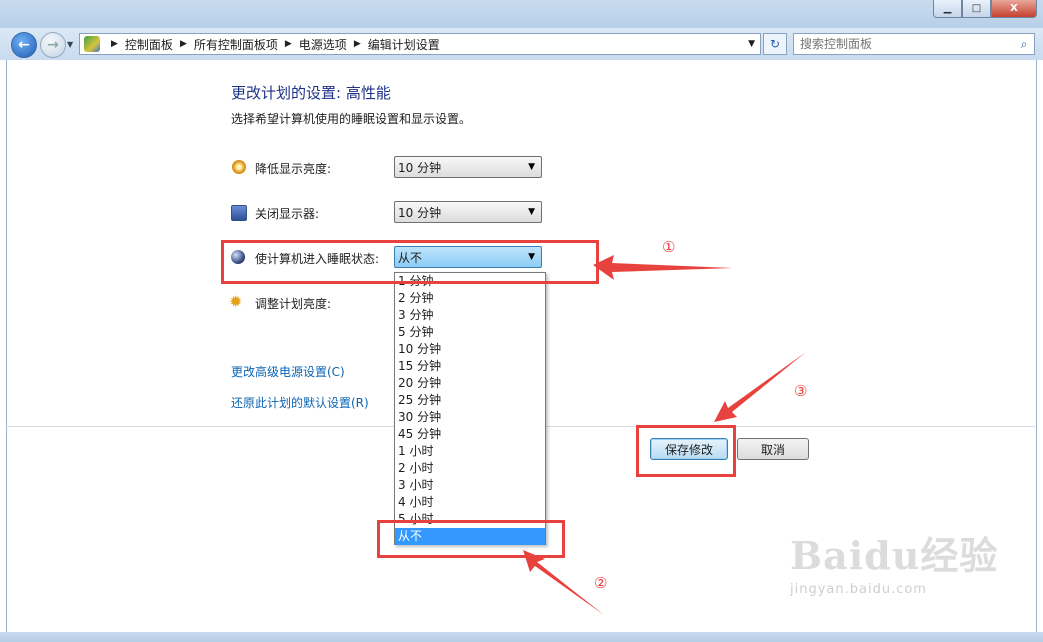 Image resolution: width=1043 pixels, height=642 pixels. I want to click on annotation-number-two: ②, so click(601, 583).